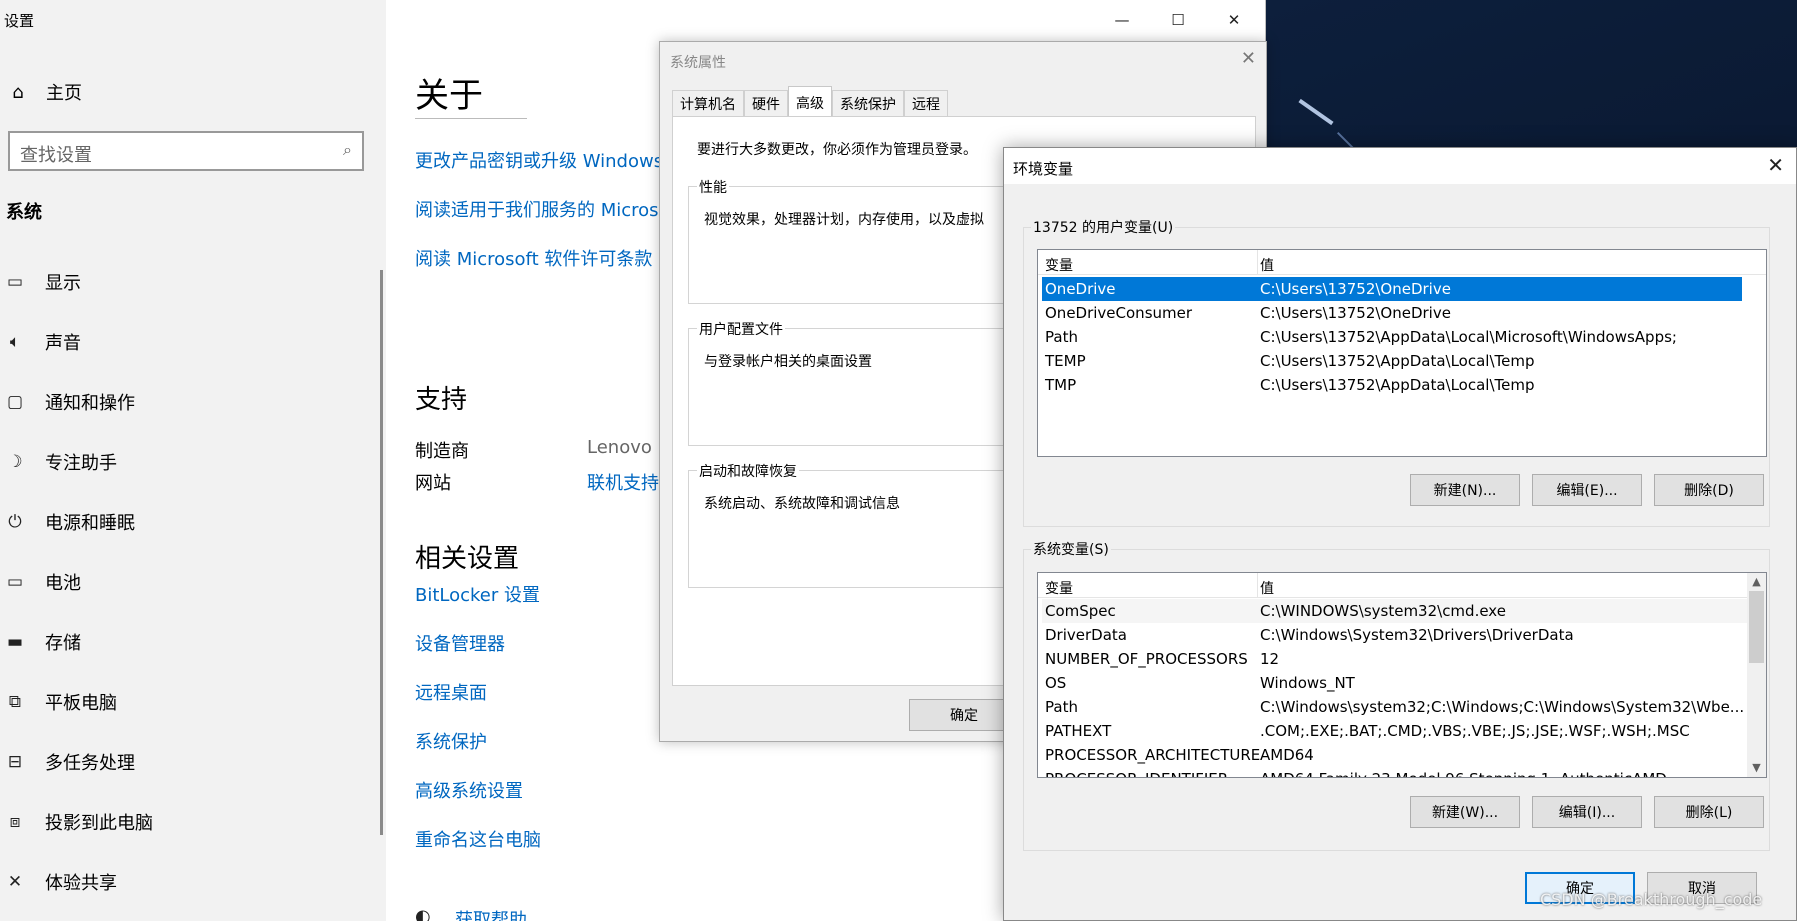 Image resolution: width=1797 pixels, height=921 pixels. I want to click on website-label: 网站, so click(433, 483).